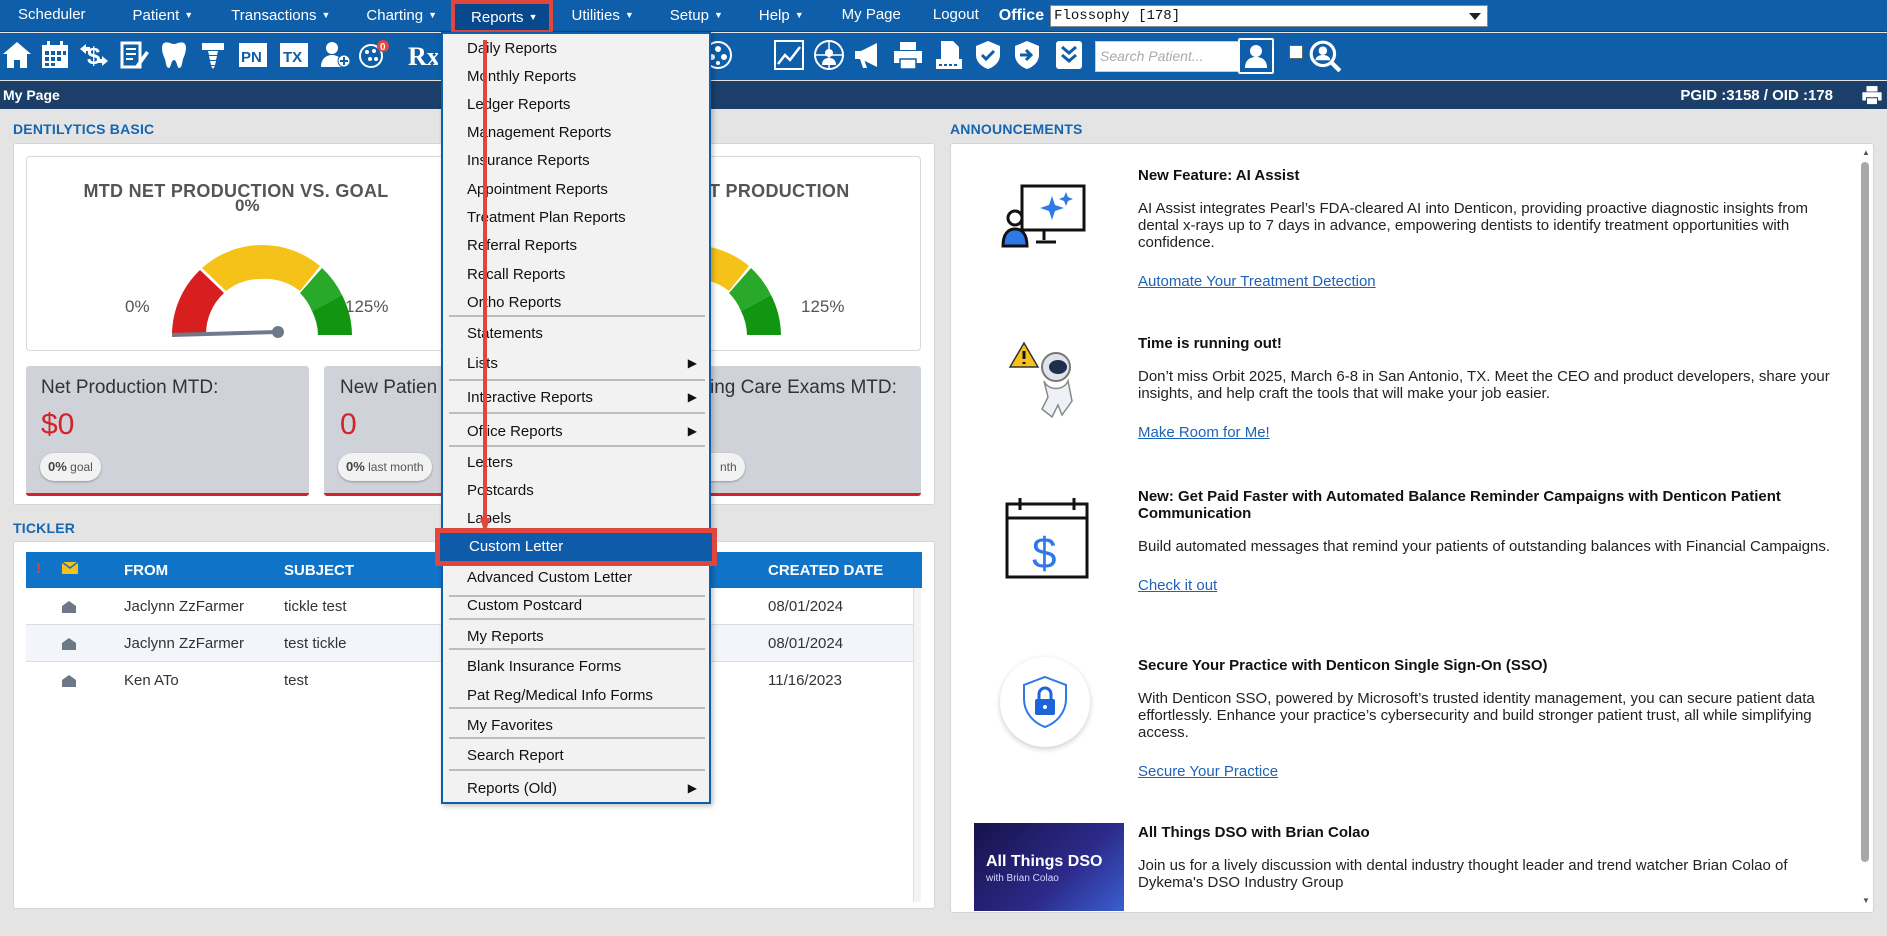 This screenshot has width=1887, height=936. I want to click on megaphone-icon, so click(868, 55).